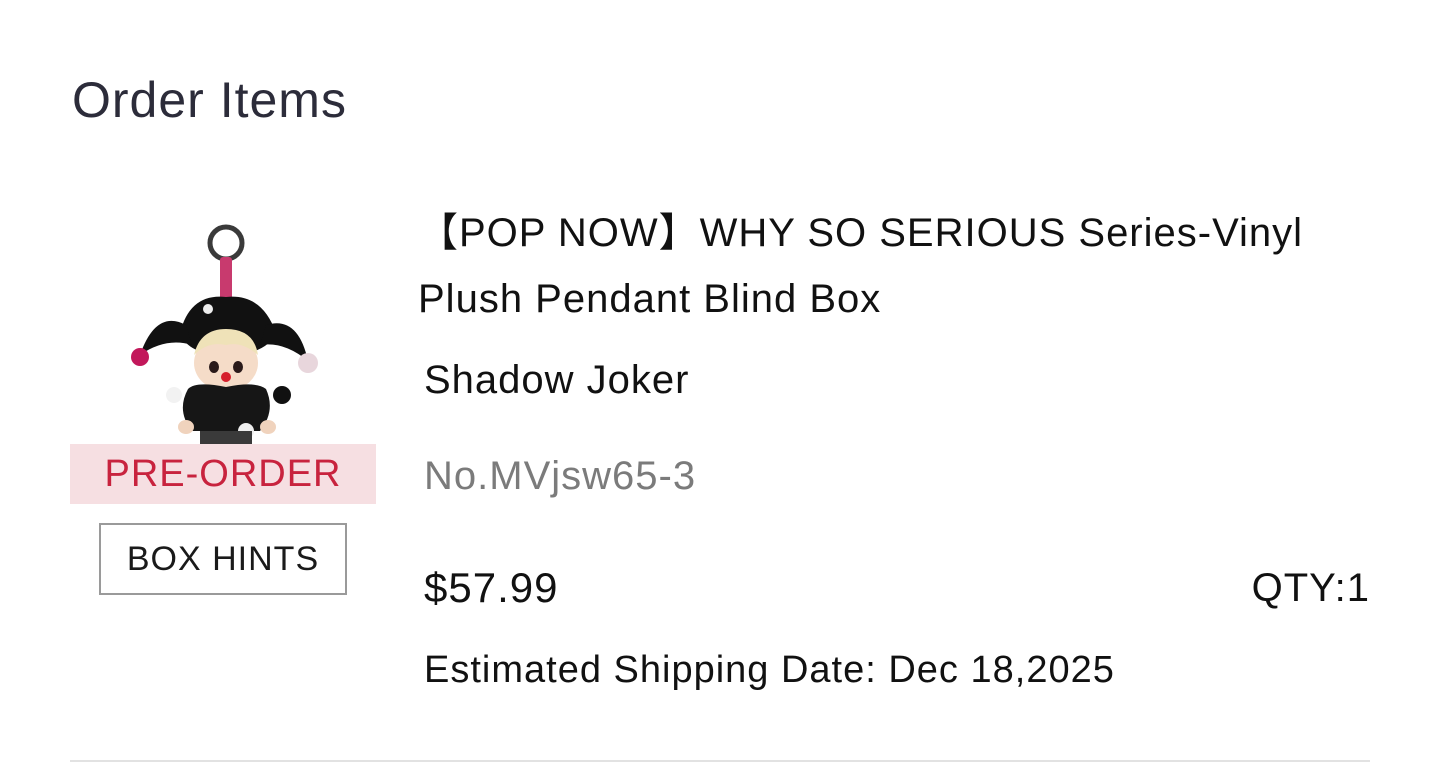  I want to click on item-quantity: QTY:1, so click(1310, 588).